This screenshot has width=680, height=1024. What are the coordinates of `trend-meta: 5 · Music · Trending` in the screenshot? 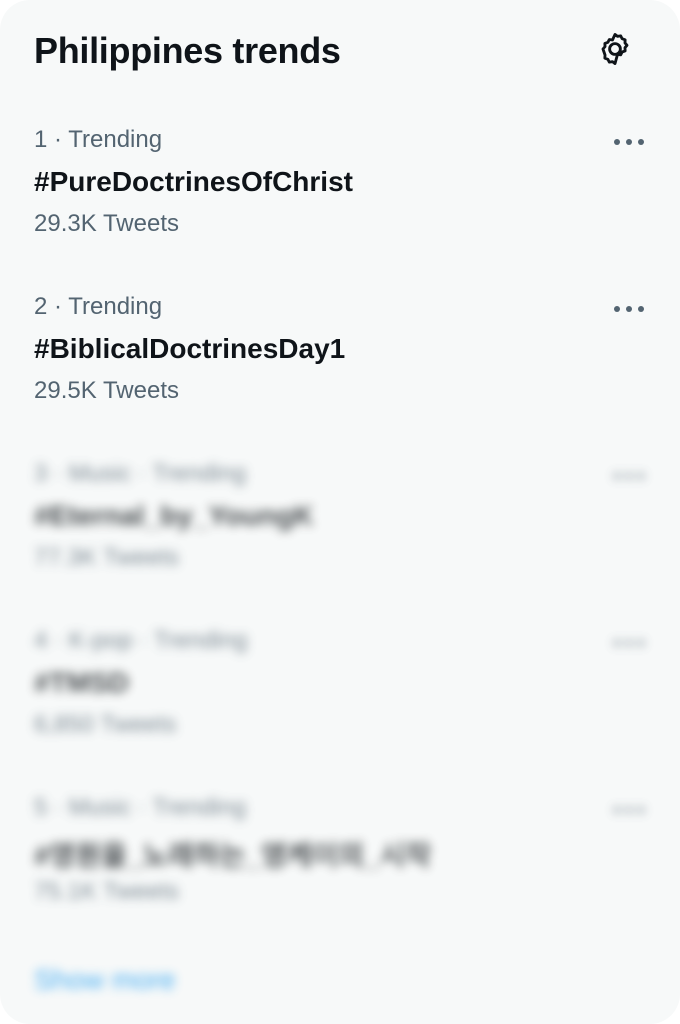 It's located at (140, 807).